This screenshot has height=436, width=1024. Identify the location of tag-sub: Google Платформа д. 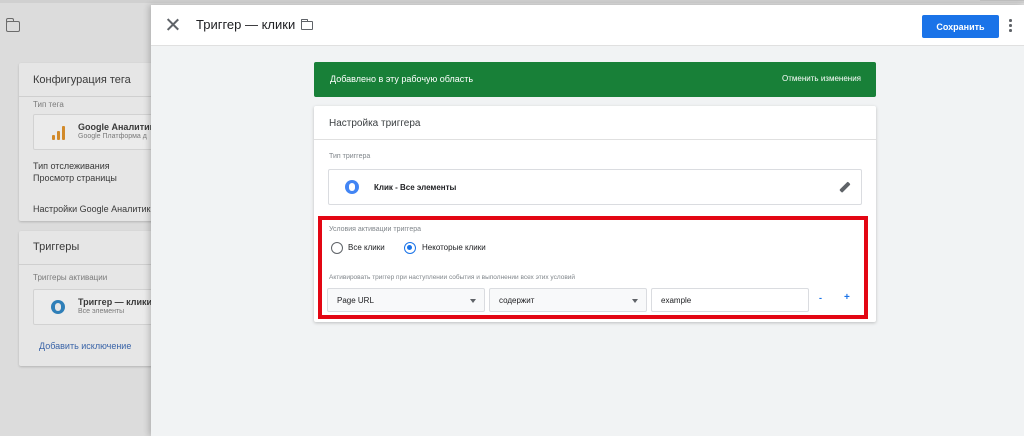
(112, 136).